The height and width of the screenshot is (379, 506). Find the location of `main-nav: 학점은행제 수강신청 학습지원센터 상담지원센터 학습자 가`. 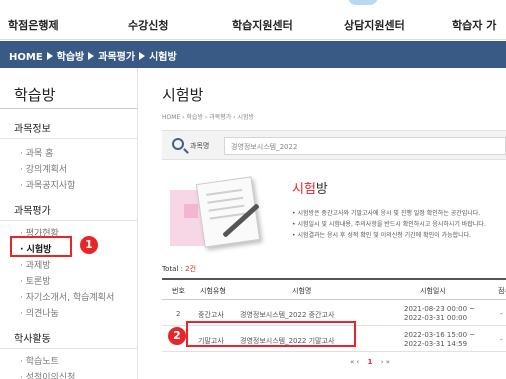

main-nav: 학점은행제 수강신청 학습지원센터 상담지원센터 학습자 가 is located at coordinates (253, 24).